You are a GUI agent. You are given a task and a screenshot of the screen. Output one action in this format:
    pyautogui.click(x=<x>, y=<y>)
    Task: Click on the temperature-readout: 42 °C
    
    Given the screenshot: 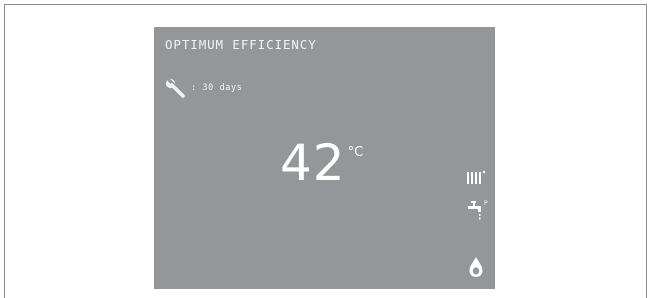 What is the action you would take?
    pyautogui.click(x=321, y=165)
    